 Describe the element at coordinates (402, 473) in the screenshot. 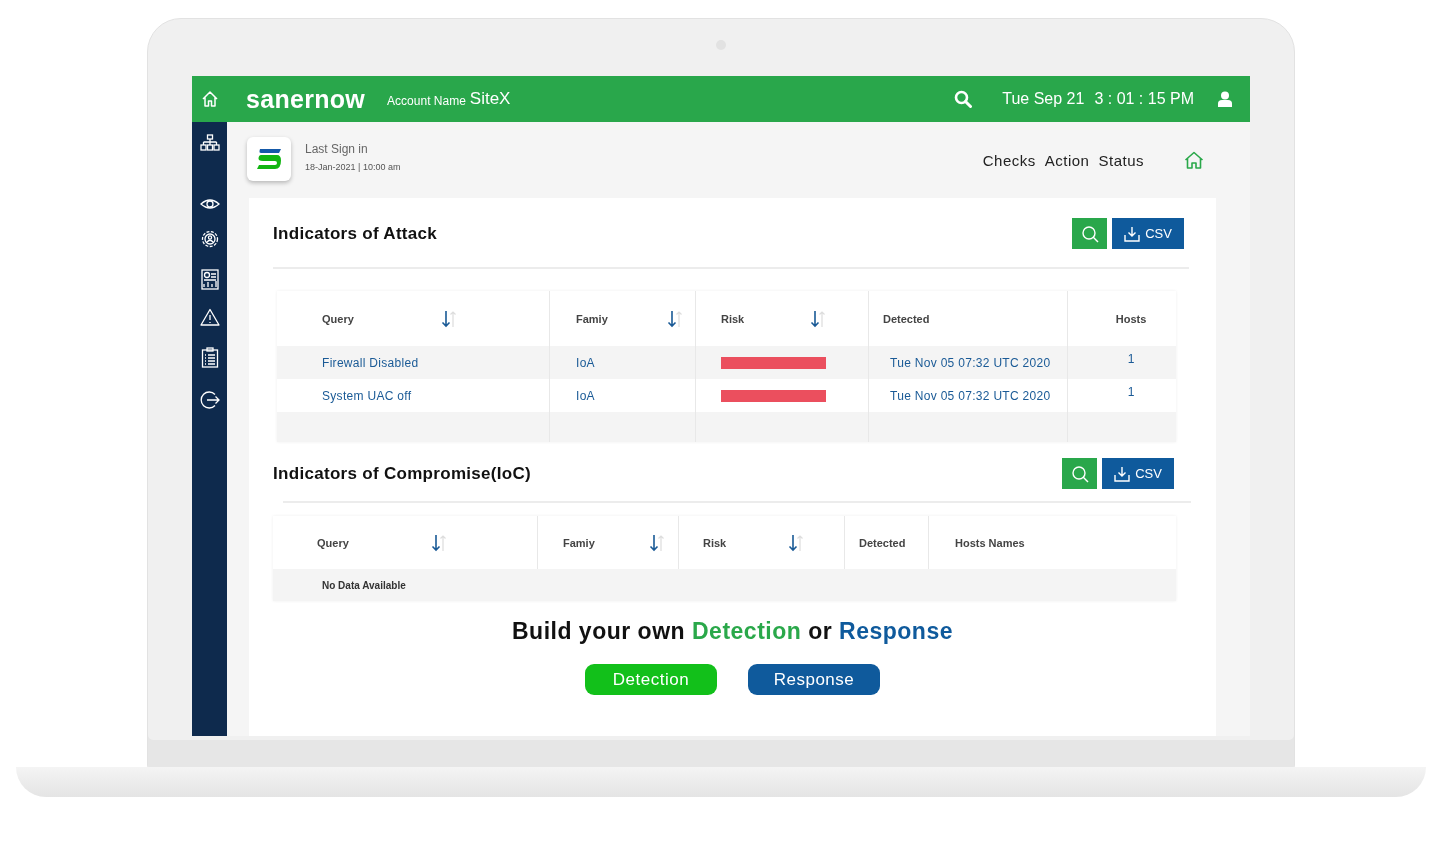

I see `section-title: Indicators of Compromise(IoC)` at that location.